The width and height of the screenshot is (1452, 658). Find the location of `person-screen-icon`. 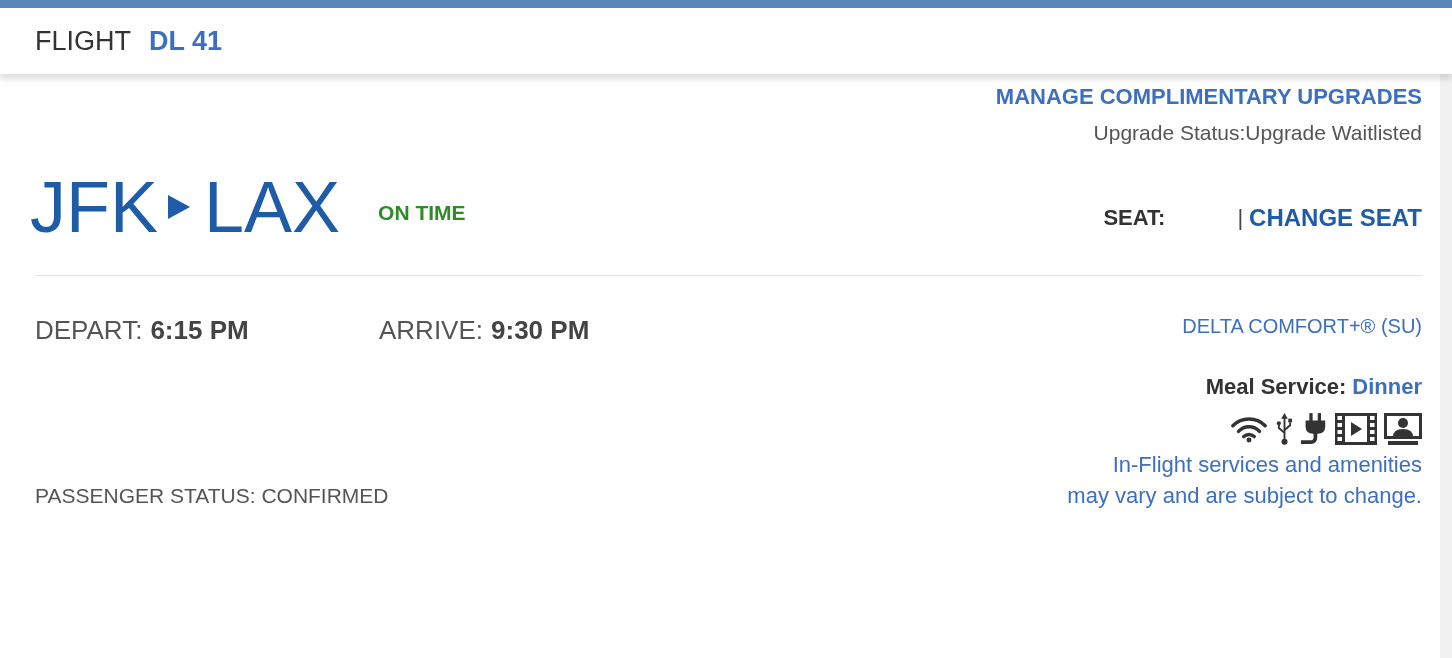

person-screen-icon is located at coordinates (1403, 429).